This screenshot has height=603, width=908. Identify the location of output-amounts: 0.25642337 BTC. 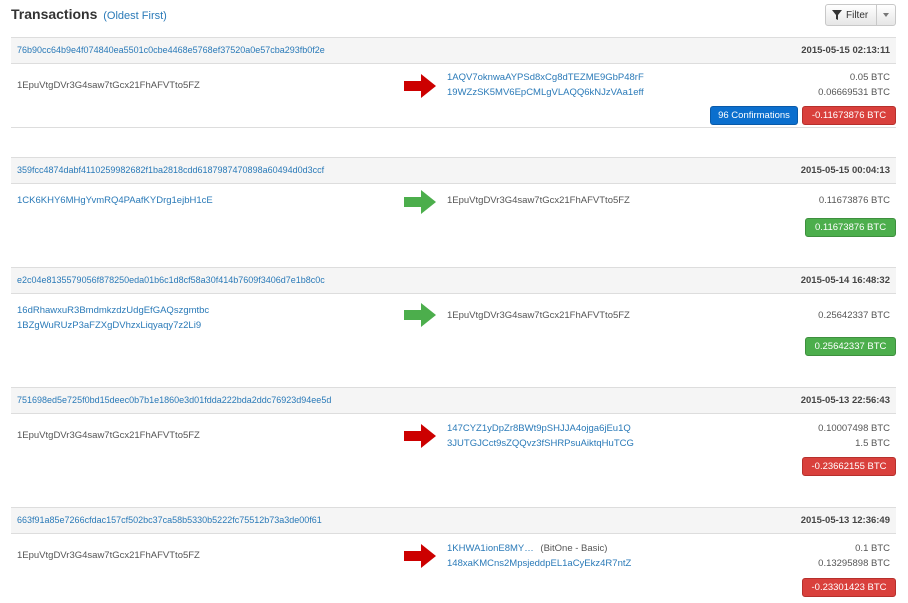
(854, 315).